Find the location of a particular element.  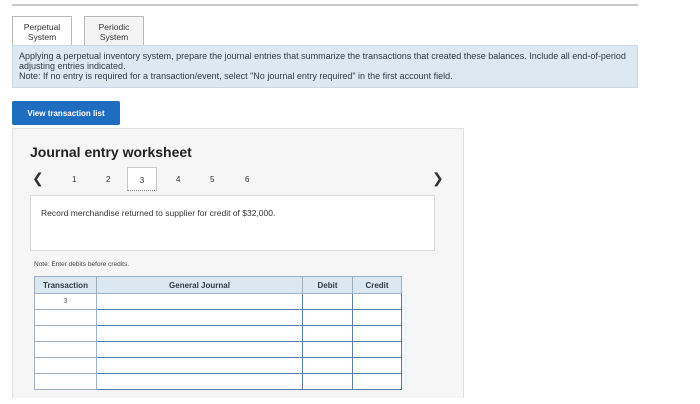

page-2: 2 is located at coordinates (108, 179).